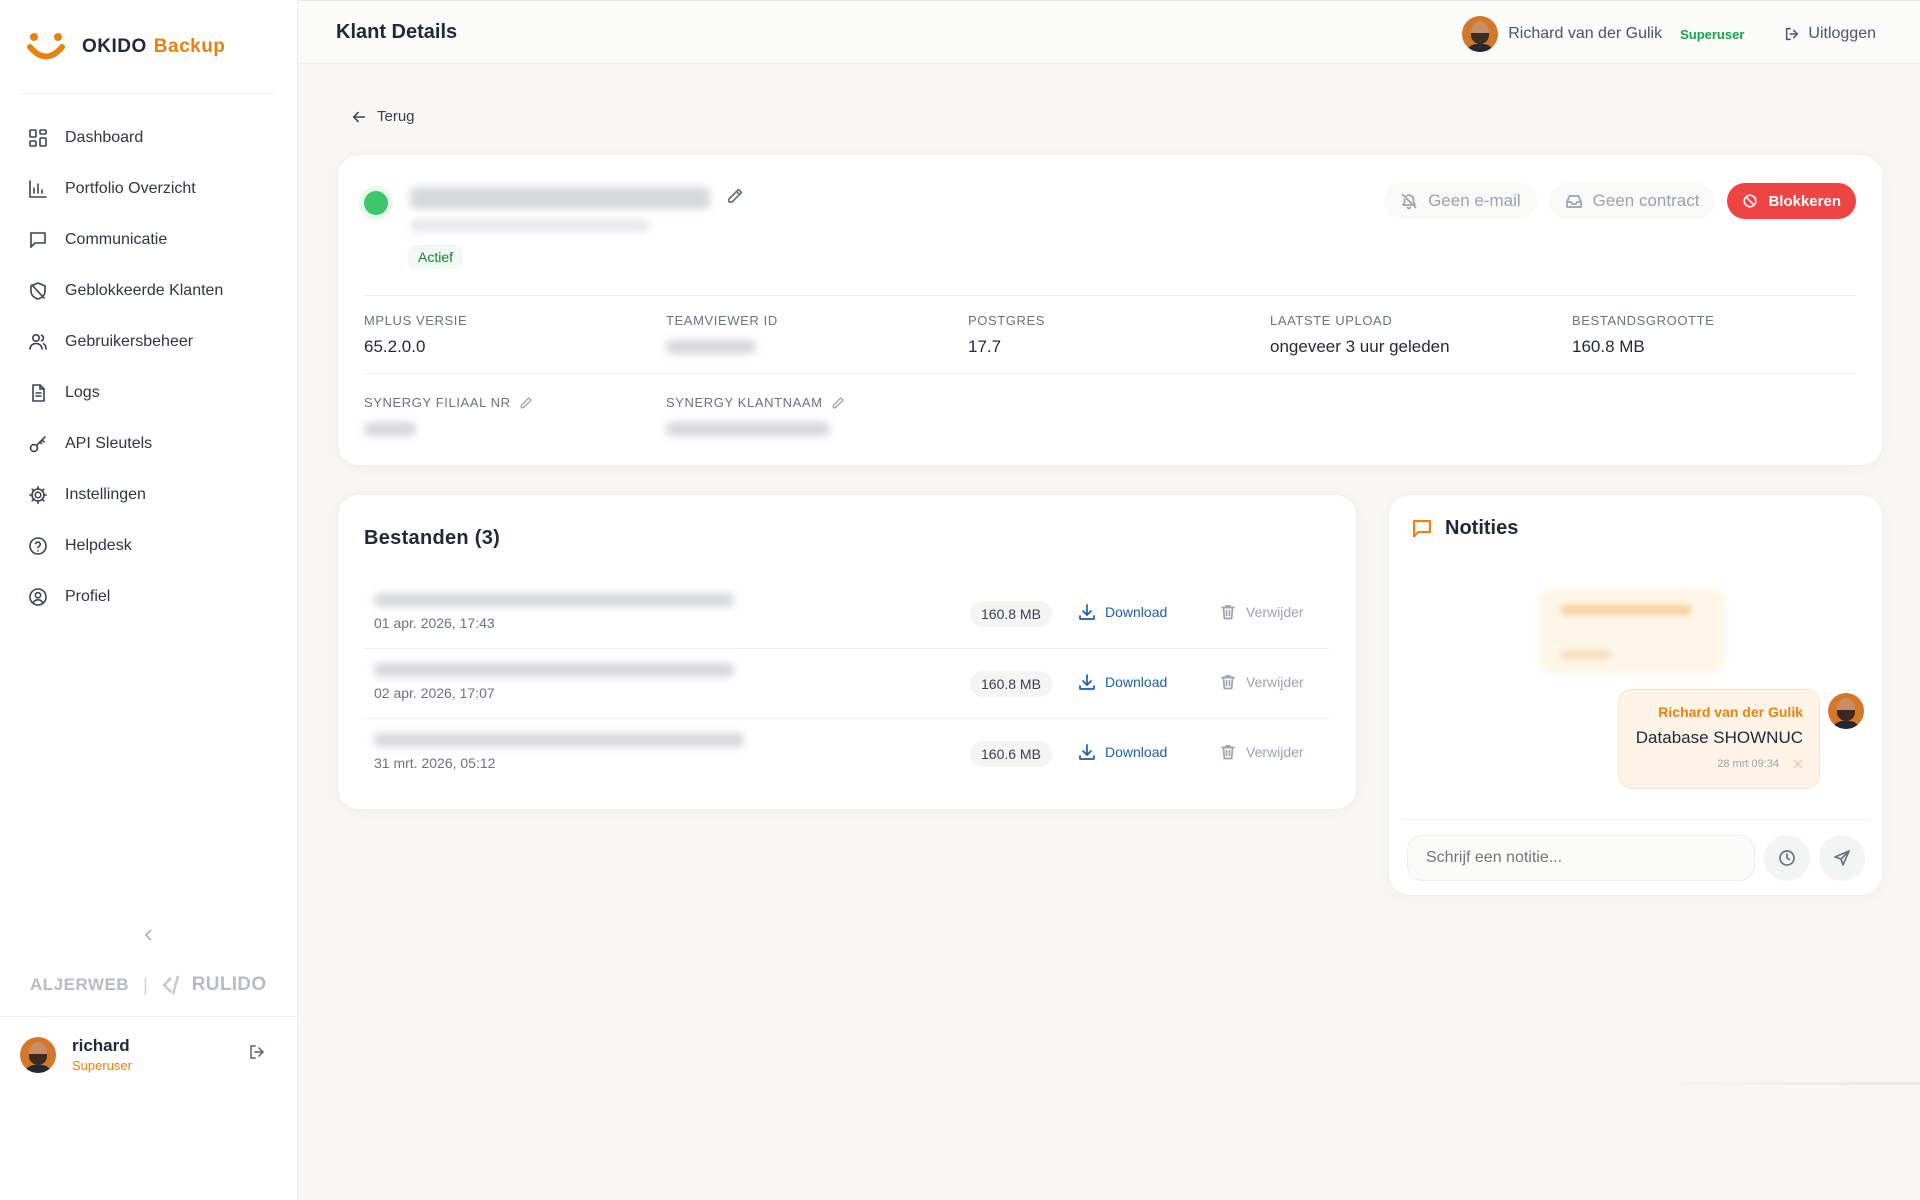 The width and height of the screenshot is (1920, 1200). I want to click on users-icon, so click(38, 341).